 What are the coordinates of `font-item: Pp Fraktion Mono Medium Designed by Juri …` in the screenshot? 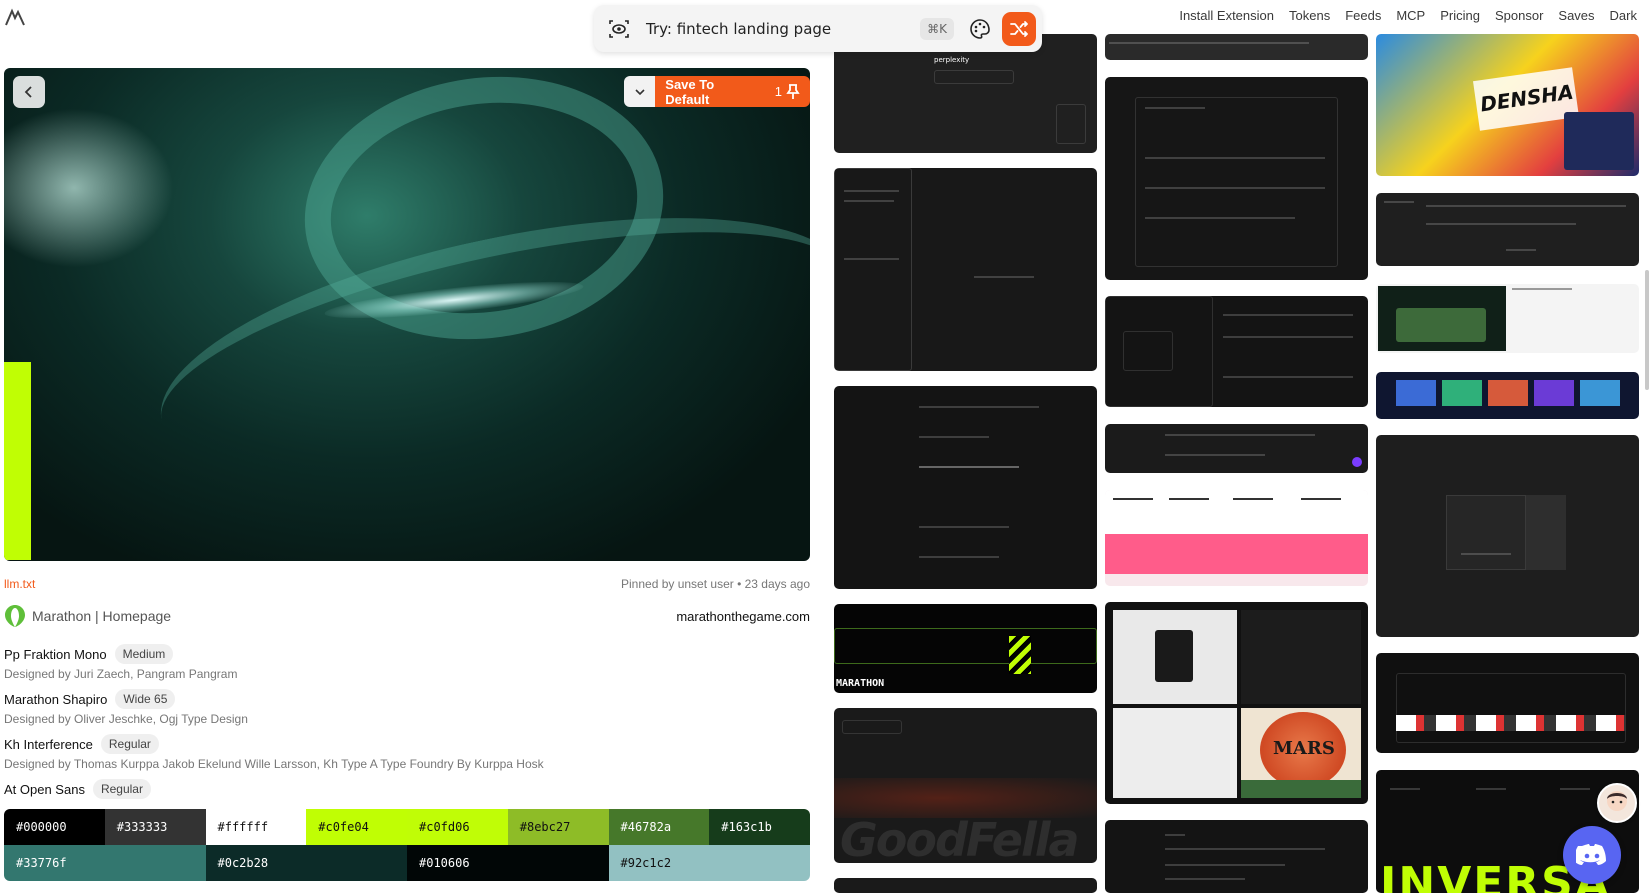 It's located at (407, 662).